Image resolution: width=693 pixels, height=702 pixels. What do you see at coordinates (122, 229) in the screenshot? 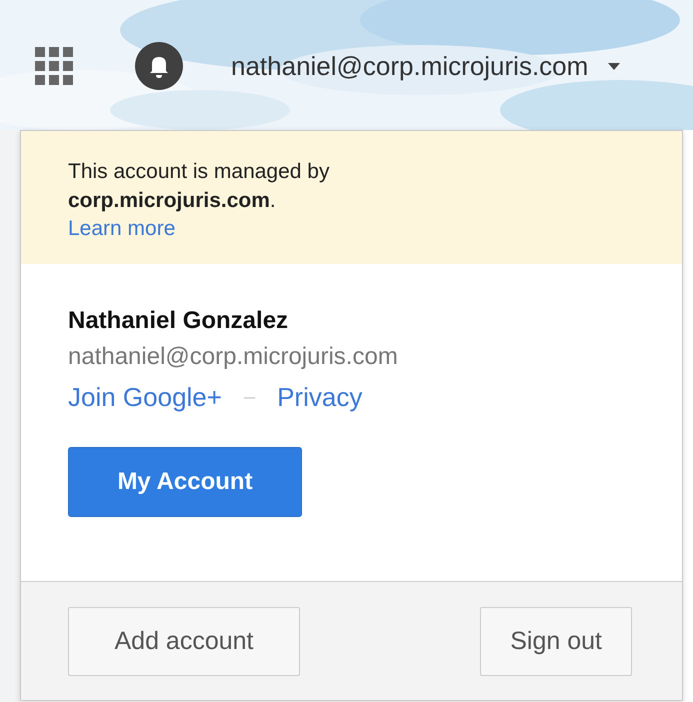
I see `learn-more-link: Learn more` at bounding box center [122, 229].